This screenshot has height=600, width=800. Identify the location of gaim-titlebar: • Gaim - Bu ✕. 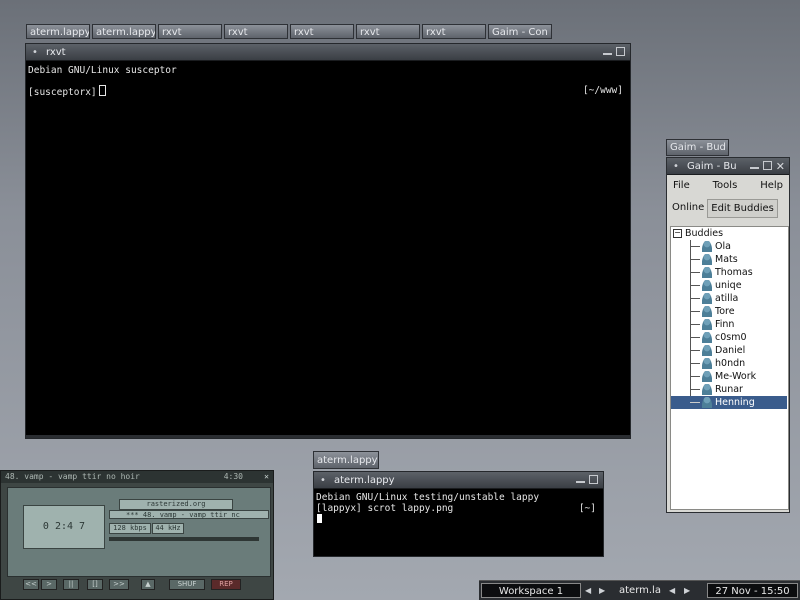
(728, 166).